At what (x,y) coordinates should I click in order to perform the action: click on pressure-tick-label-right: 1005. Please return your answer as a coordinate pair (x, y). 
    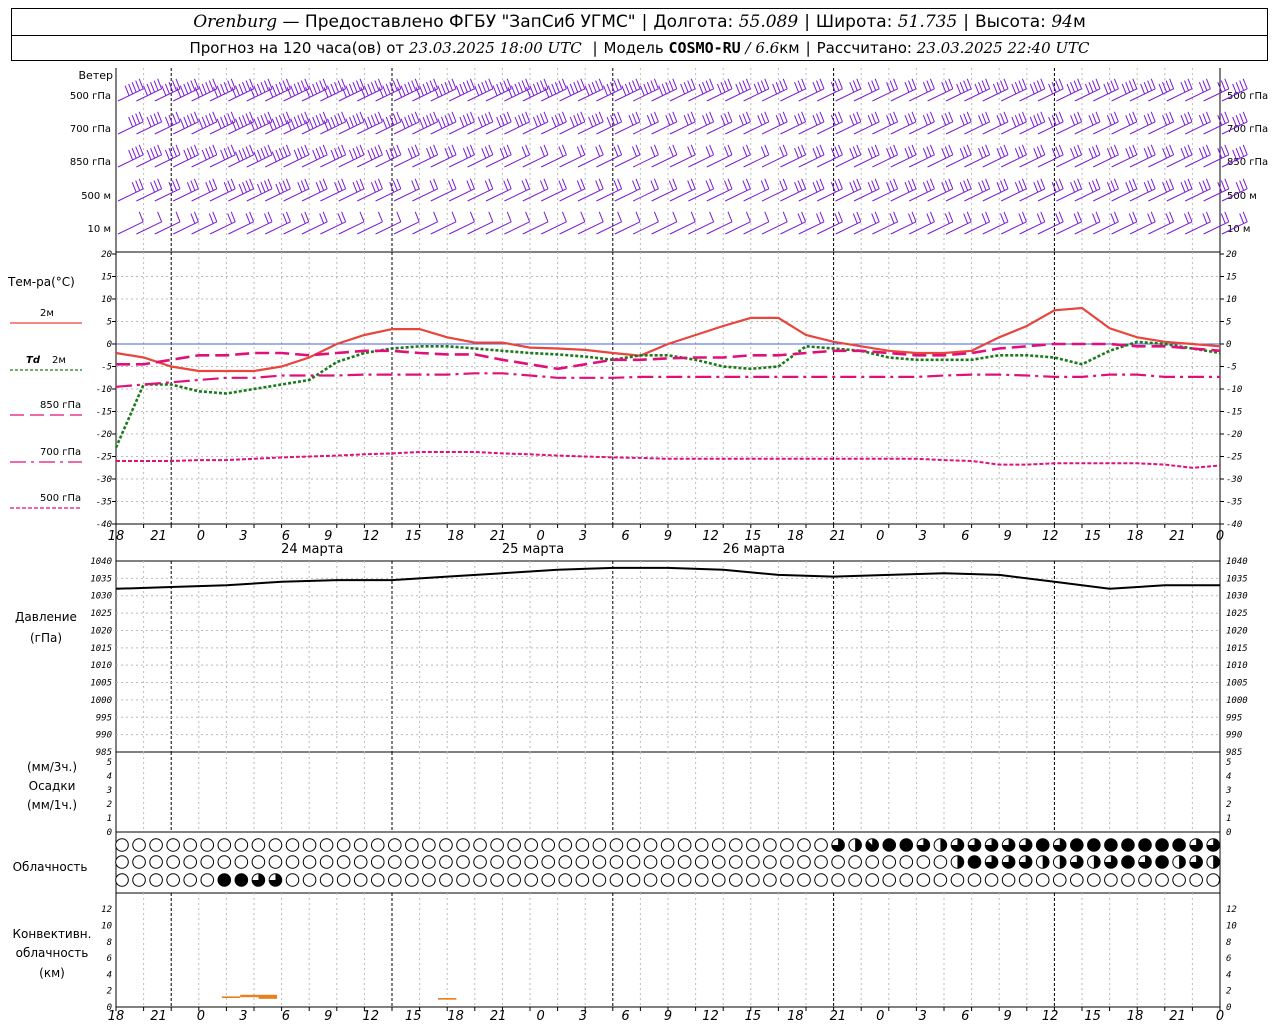
    Looking at the image, I should click on (1237, 684).